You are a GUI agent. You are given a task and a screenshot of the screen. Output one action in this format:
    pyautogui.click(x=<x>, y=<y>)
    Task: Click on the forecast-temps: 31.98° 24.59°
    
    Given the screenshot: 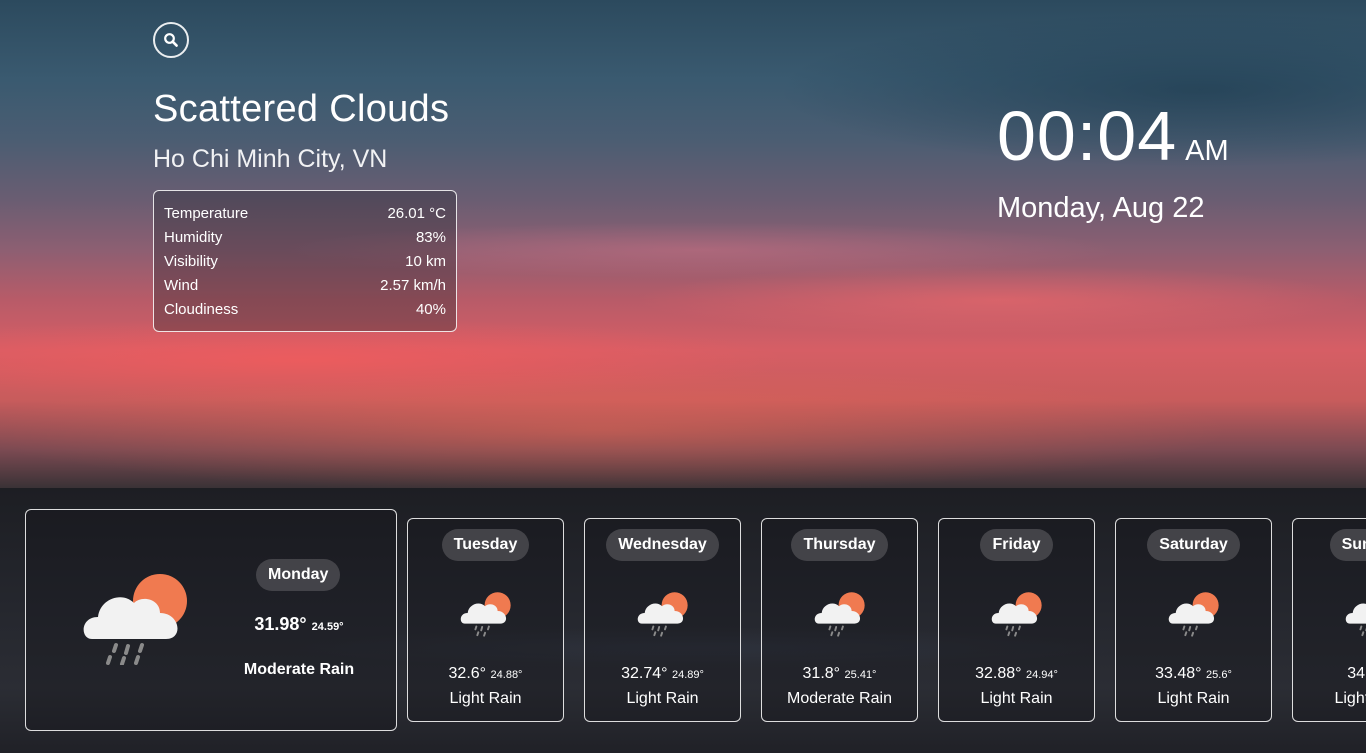 What is the action you would take?
    pyautogui.click(x=299, y=624)
    